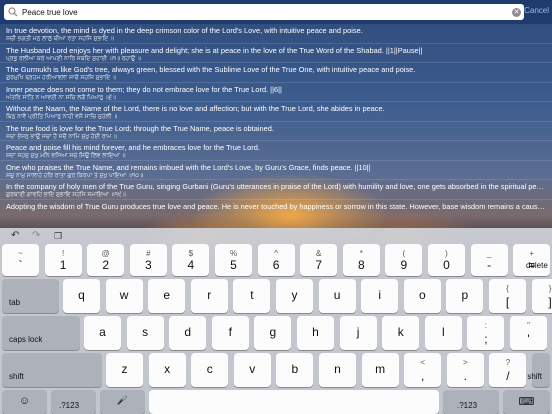 Image resolution: width=552 pixels, height=414 pixels. I want to click on key-2: @2, so click(106, 260).